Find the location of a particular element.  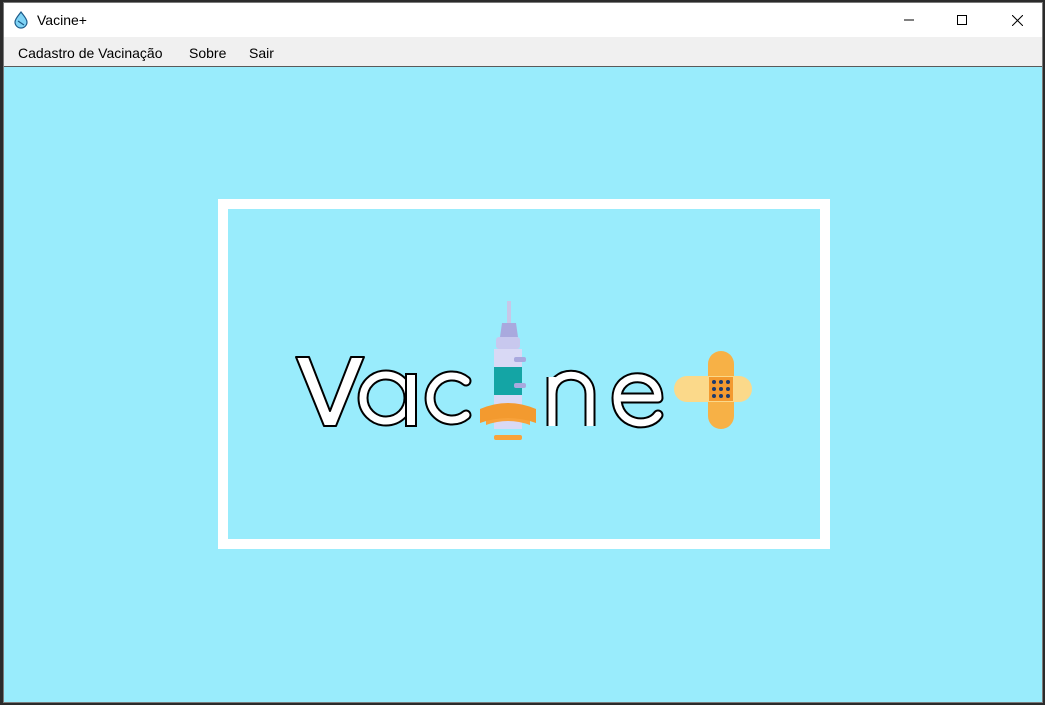

logo-letter-a is located at coordinates (387, 398).